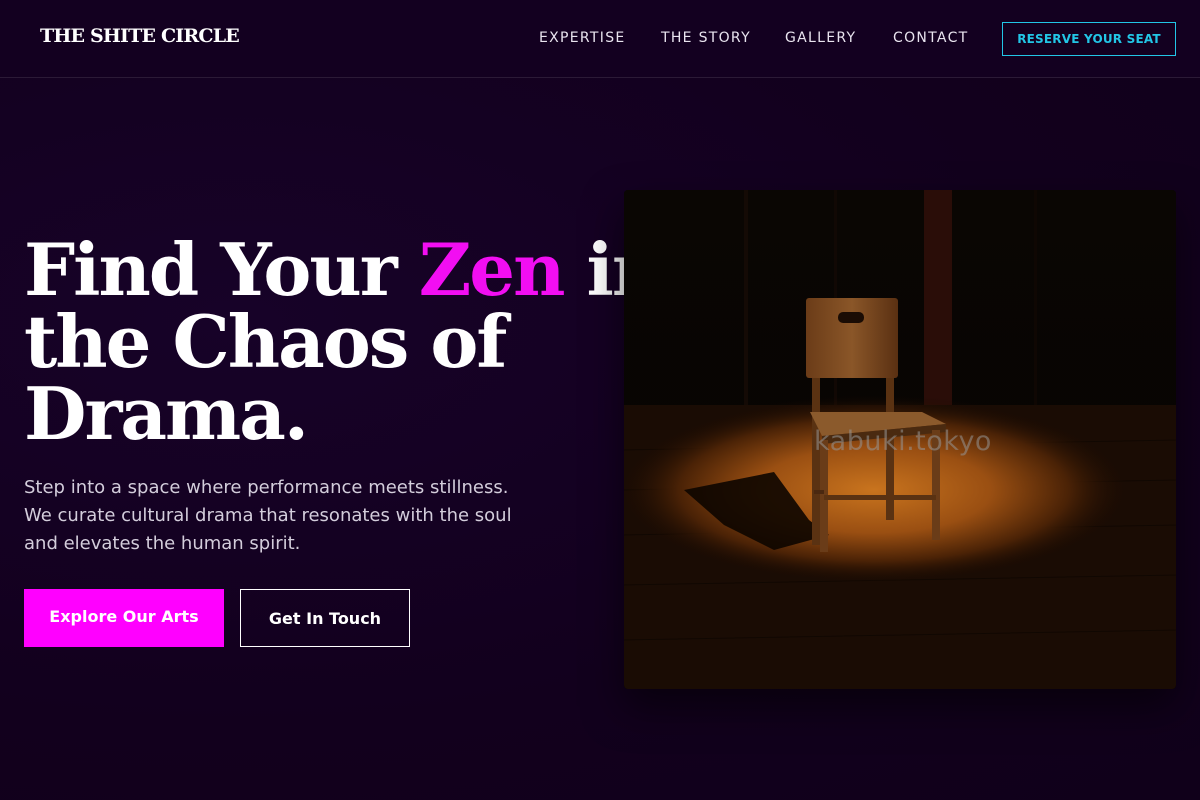 The height and width of the screenshot is (800, 1200). I want to click on nav-link-expertise: EXPERTISE, so click(582, 38).